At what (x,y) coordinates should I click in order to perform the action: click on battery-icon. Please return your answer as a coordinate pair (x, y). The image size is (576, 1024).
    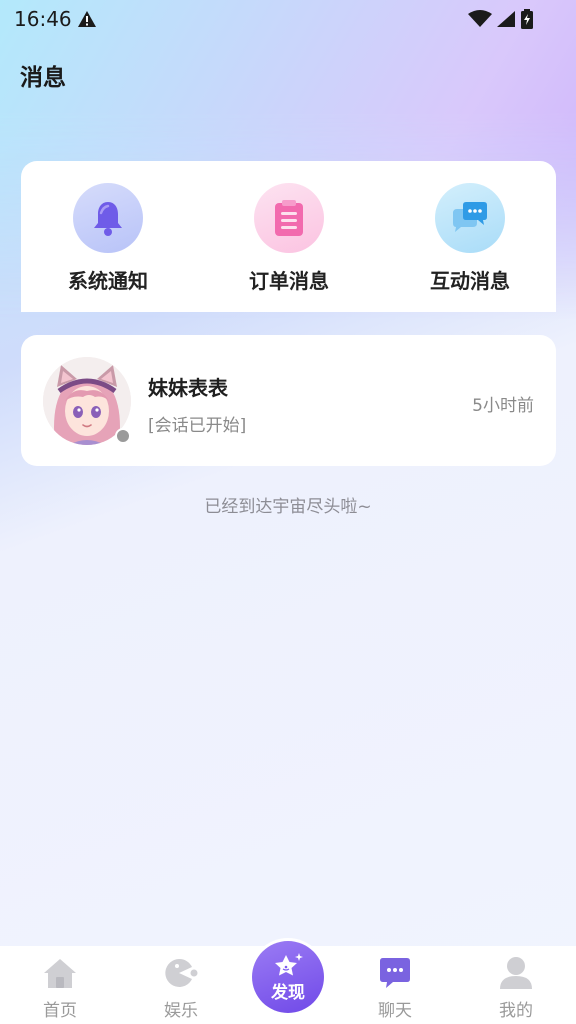
    Looking at the image, I should click on (527, 19).